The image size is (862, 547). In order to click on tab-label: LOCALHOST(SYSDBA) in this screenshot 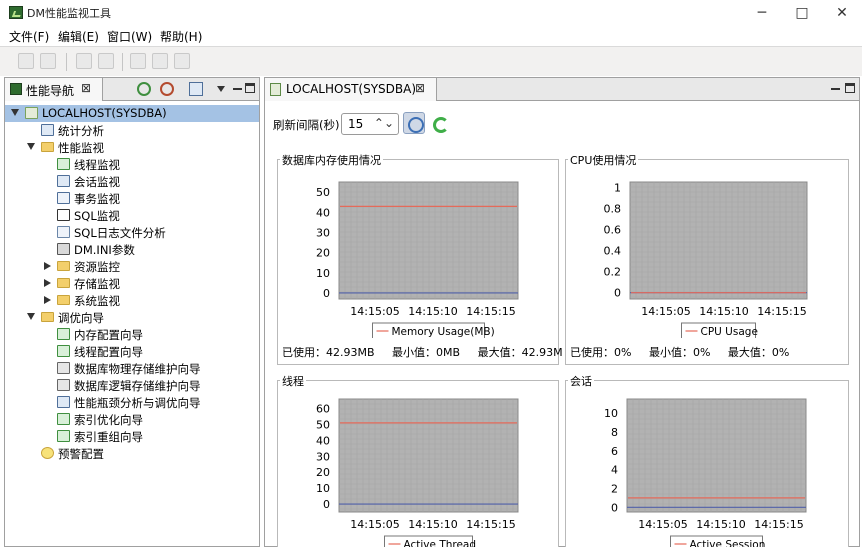, I will do `click(351, 89)`.